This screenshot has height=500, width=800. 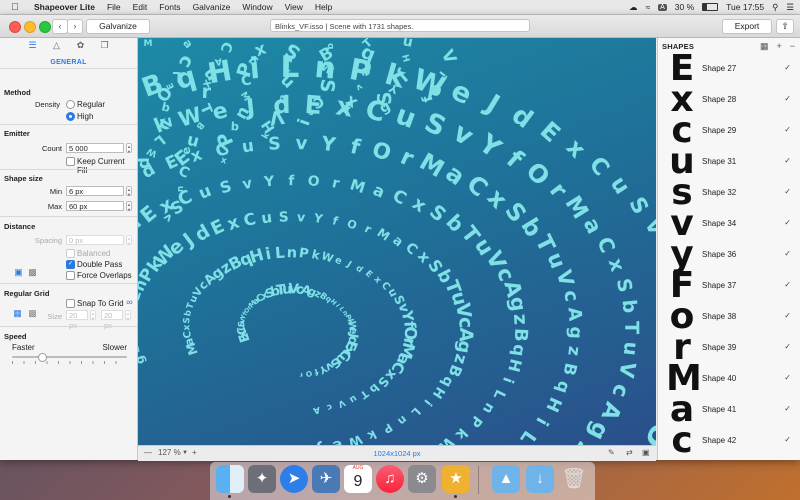 I want to click on spotlight-icon: ⚲, so click(x=775, y=7).